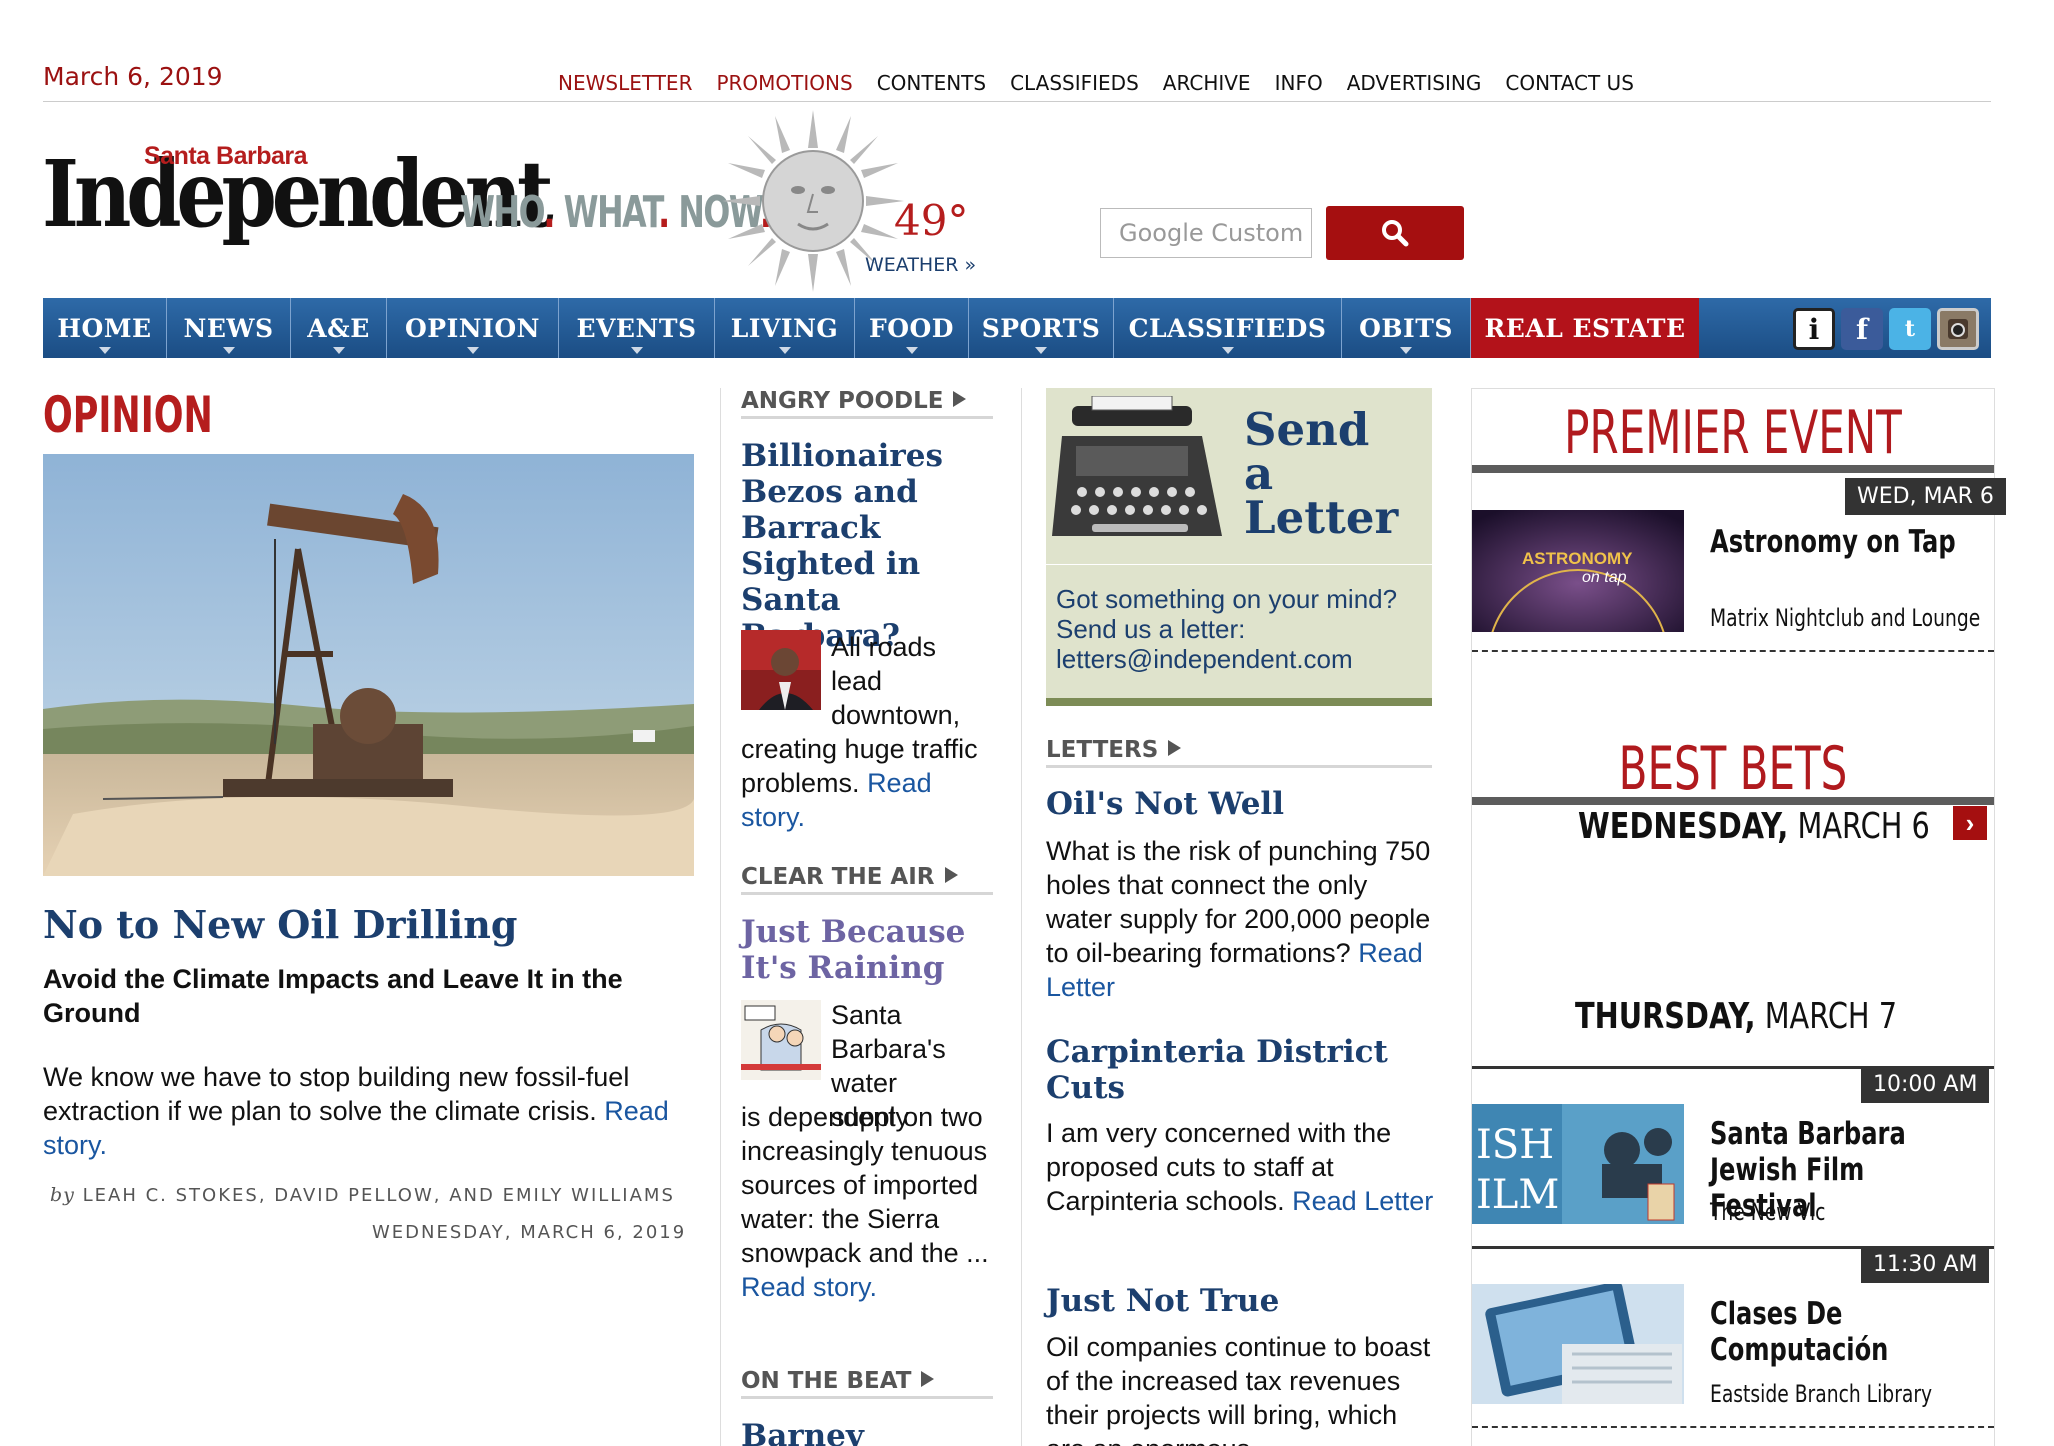  What do you see at coordinates (1241, 1301) in the screenshot?
I see `letter-headline: Just Not True` at bounding box center [1241, 1301].